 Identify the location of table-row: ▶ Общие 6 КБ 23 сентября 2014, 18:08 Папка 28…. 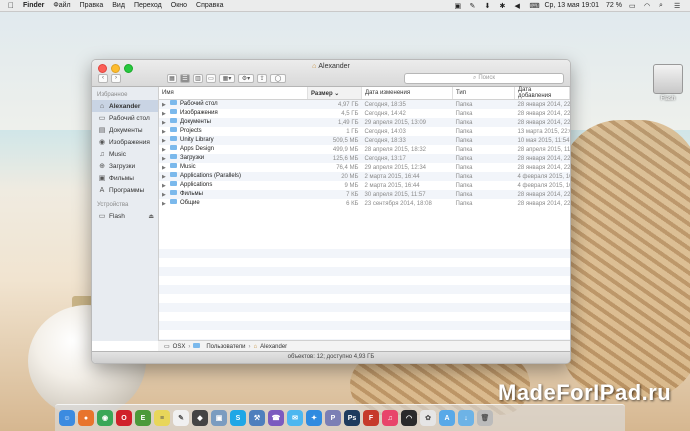
(364, 203).